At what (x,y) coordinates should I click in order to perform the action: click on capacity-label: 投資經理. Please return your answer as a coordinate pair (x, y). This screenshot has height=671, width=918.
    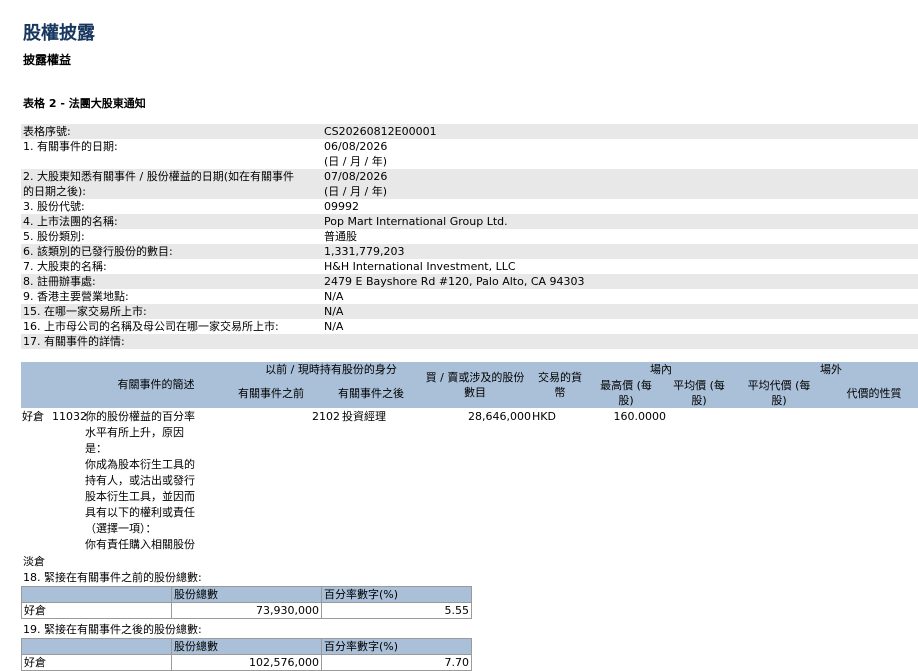
    Looking at the image, I should click on (364, 416).